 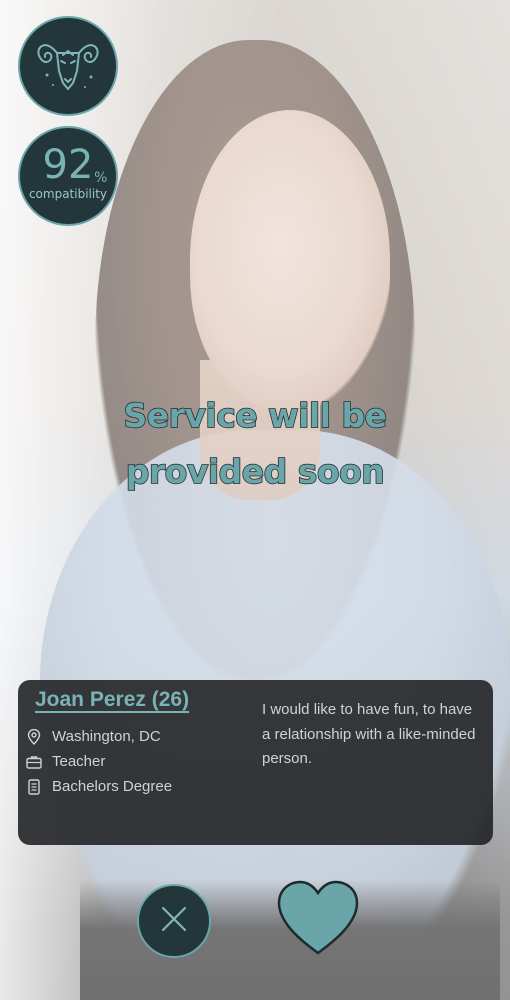 I want to click on book-icon, so click(x=34, y=786).